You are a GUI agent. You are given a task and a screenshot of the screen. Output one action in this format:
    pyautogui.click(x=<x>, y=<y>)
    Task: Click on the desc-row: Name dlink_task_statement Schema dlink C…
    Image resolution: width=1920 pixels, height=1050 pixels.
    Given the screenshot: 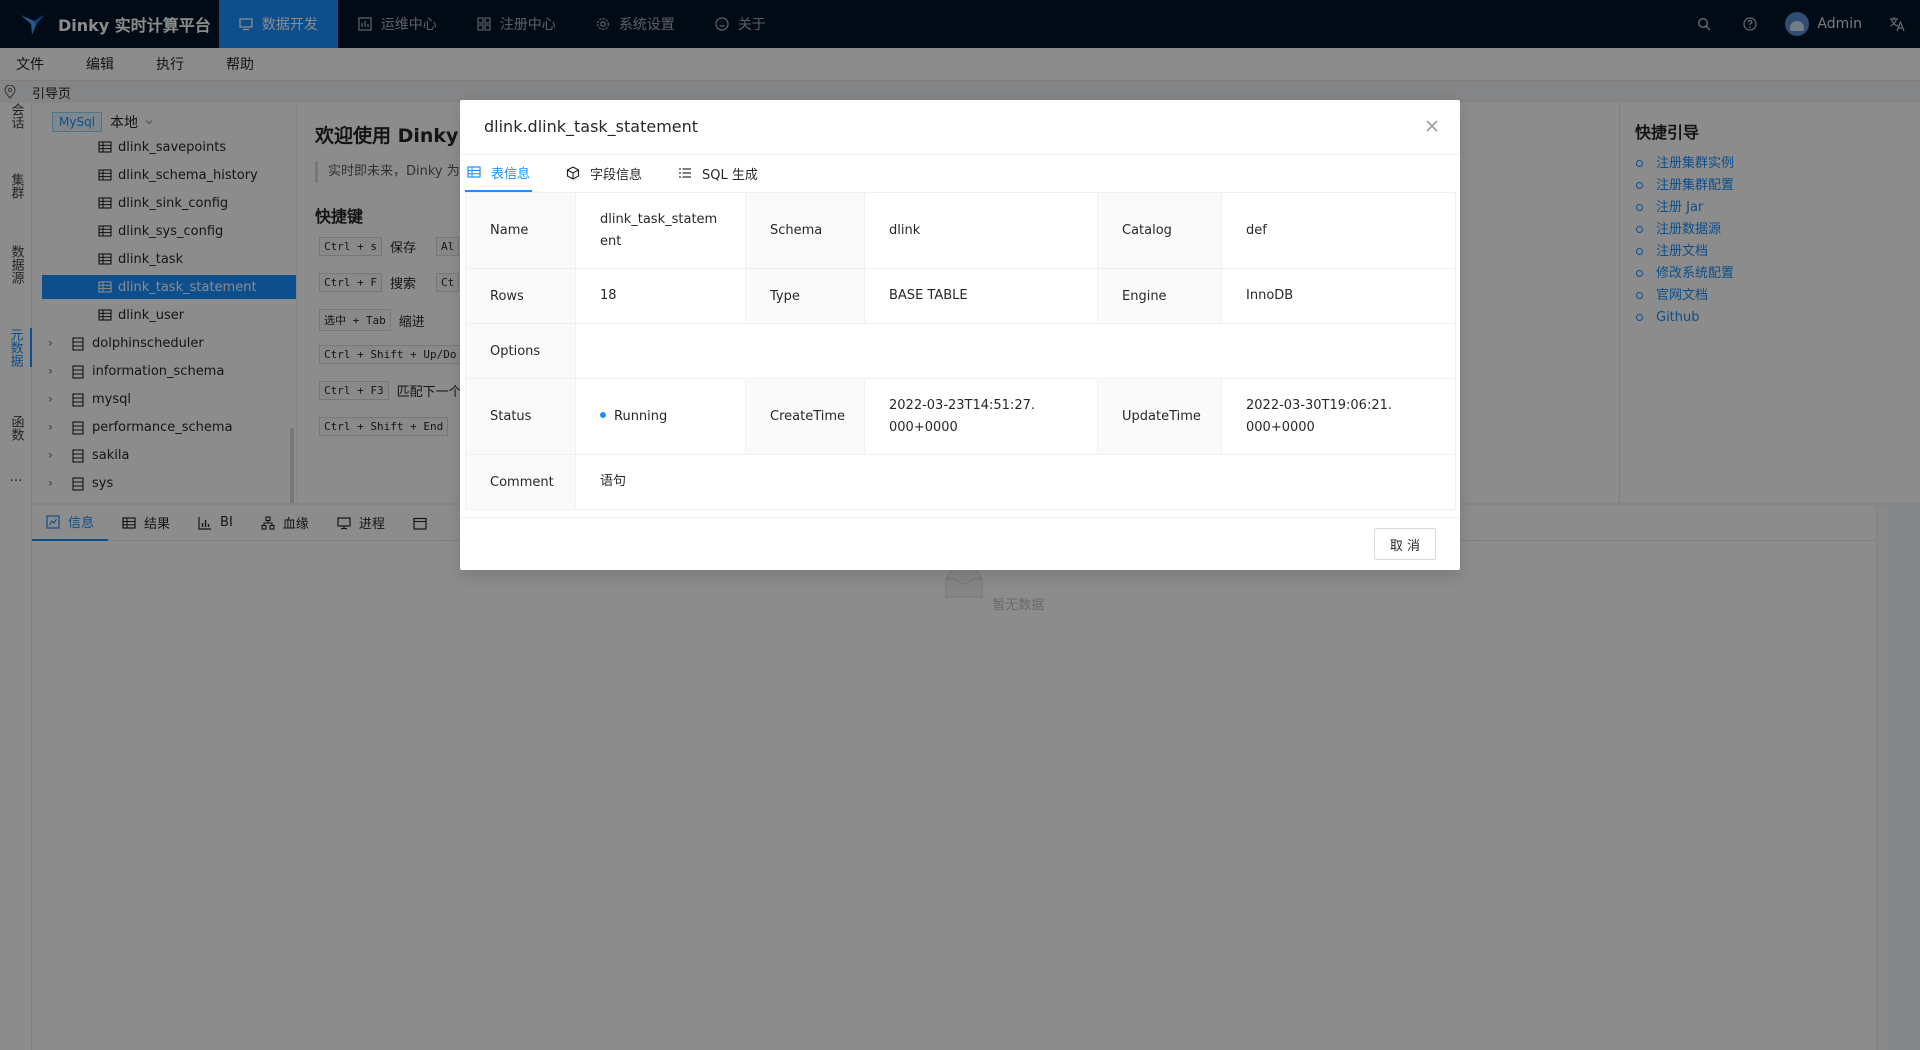 What is the action you would take?
    pyautogui.click(x=960, y=230)
    